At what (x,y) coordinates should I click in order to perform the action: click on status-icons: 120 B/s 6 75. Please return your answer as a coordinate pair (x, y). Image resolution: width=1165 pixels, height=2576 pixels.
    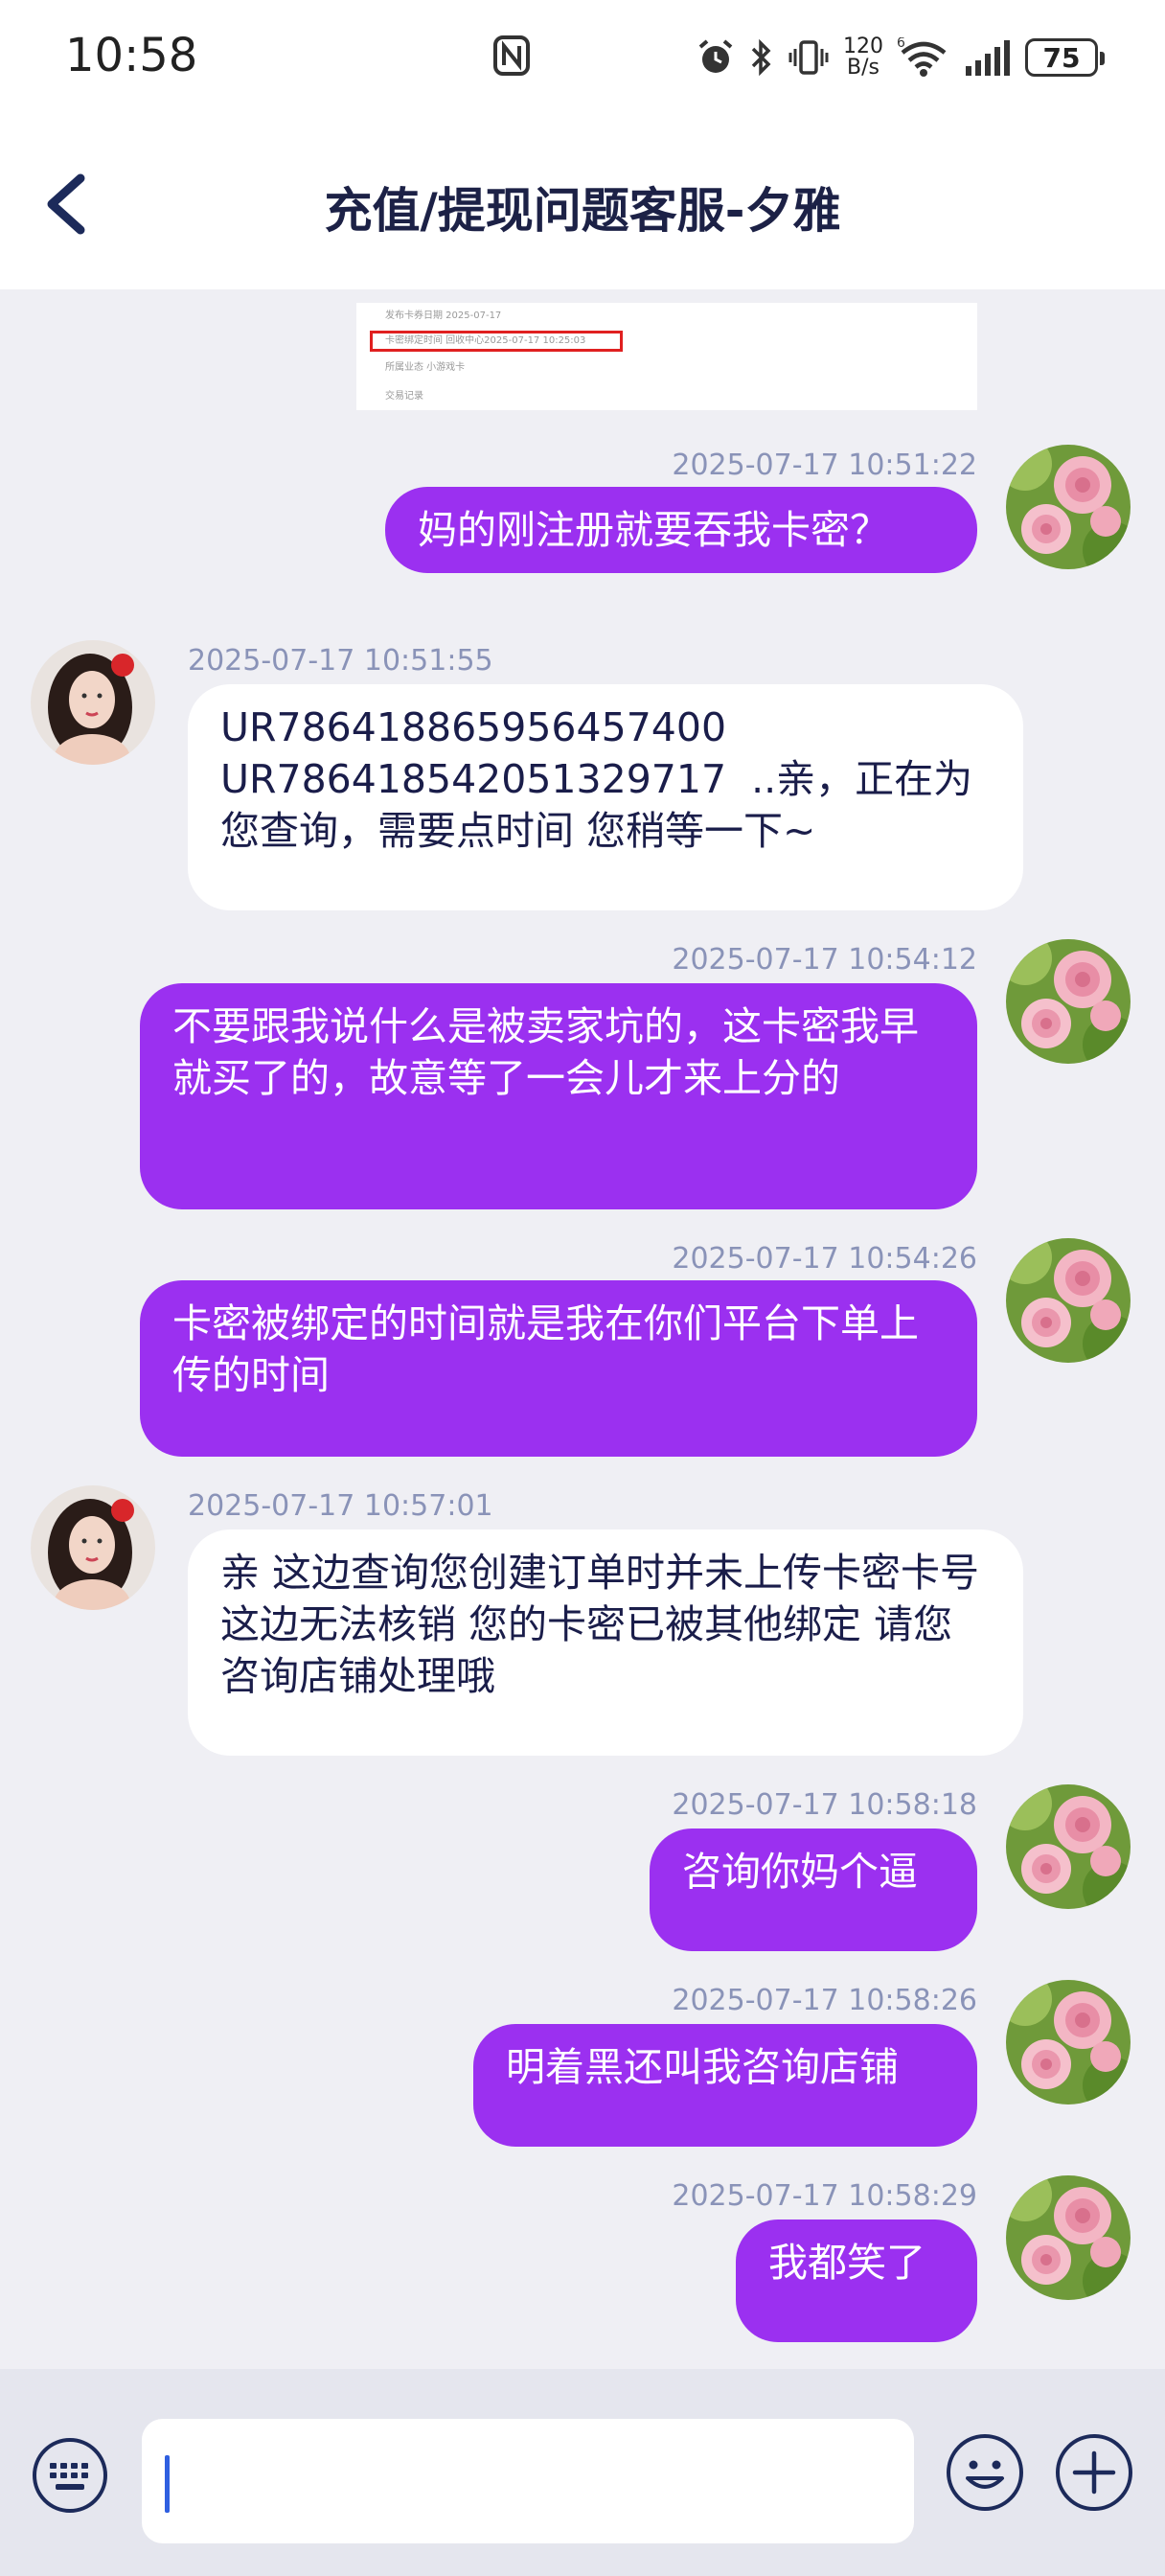
    Looking at the image, I should click on (900, 57).